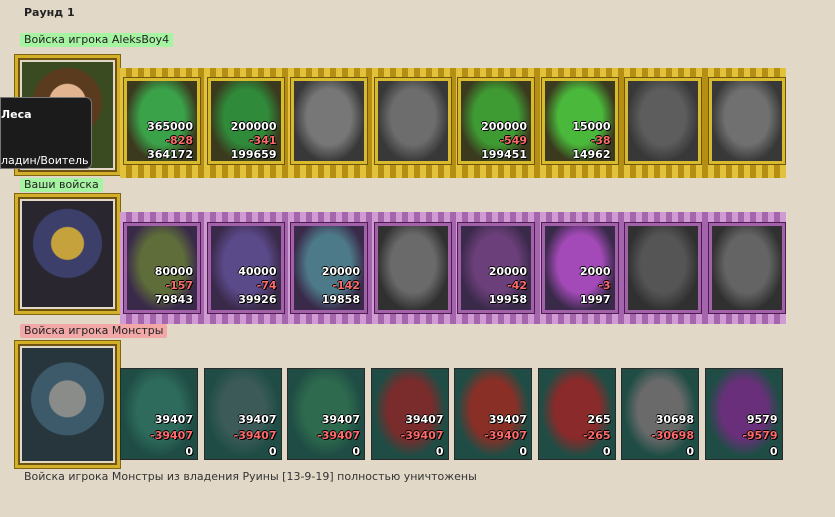 This screenshot has width=835, height=517. What do you see at coordinates (262, 140) in the screenshot?
I see `unit-loss: -341` at bounding box center [262, 140].